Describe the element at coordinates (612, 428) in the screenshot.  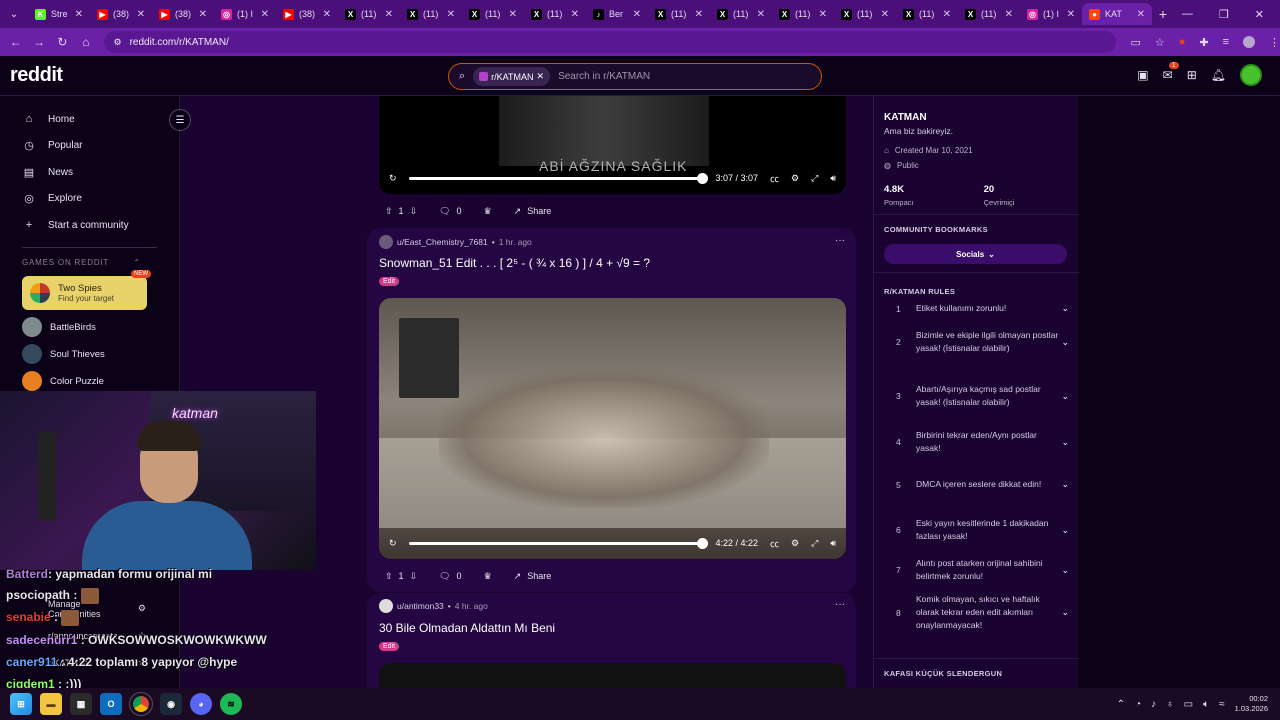
I see `video-player: ↻ 4:22 / 4:22 ㏄ ⚙ ⤢ 🔊︎` at that location.